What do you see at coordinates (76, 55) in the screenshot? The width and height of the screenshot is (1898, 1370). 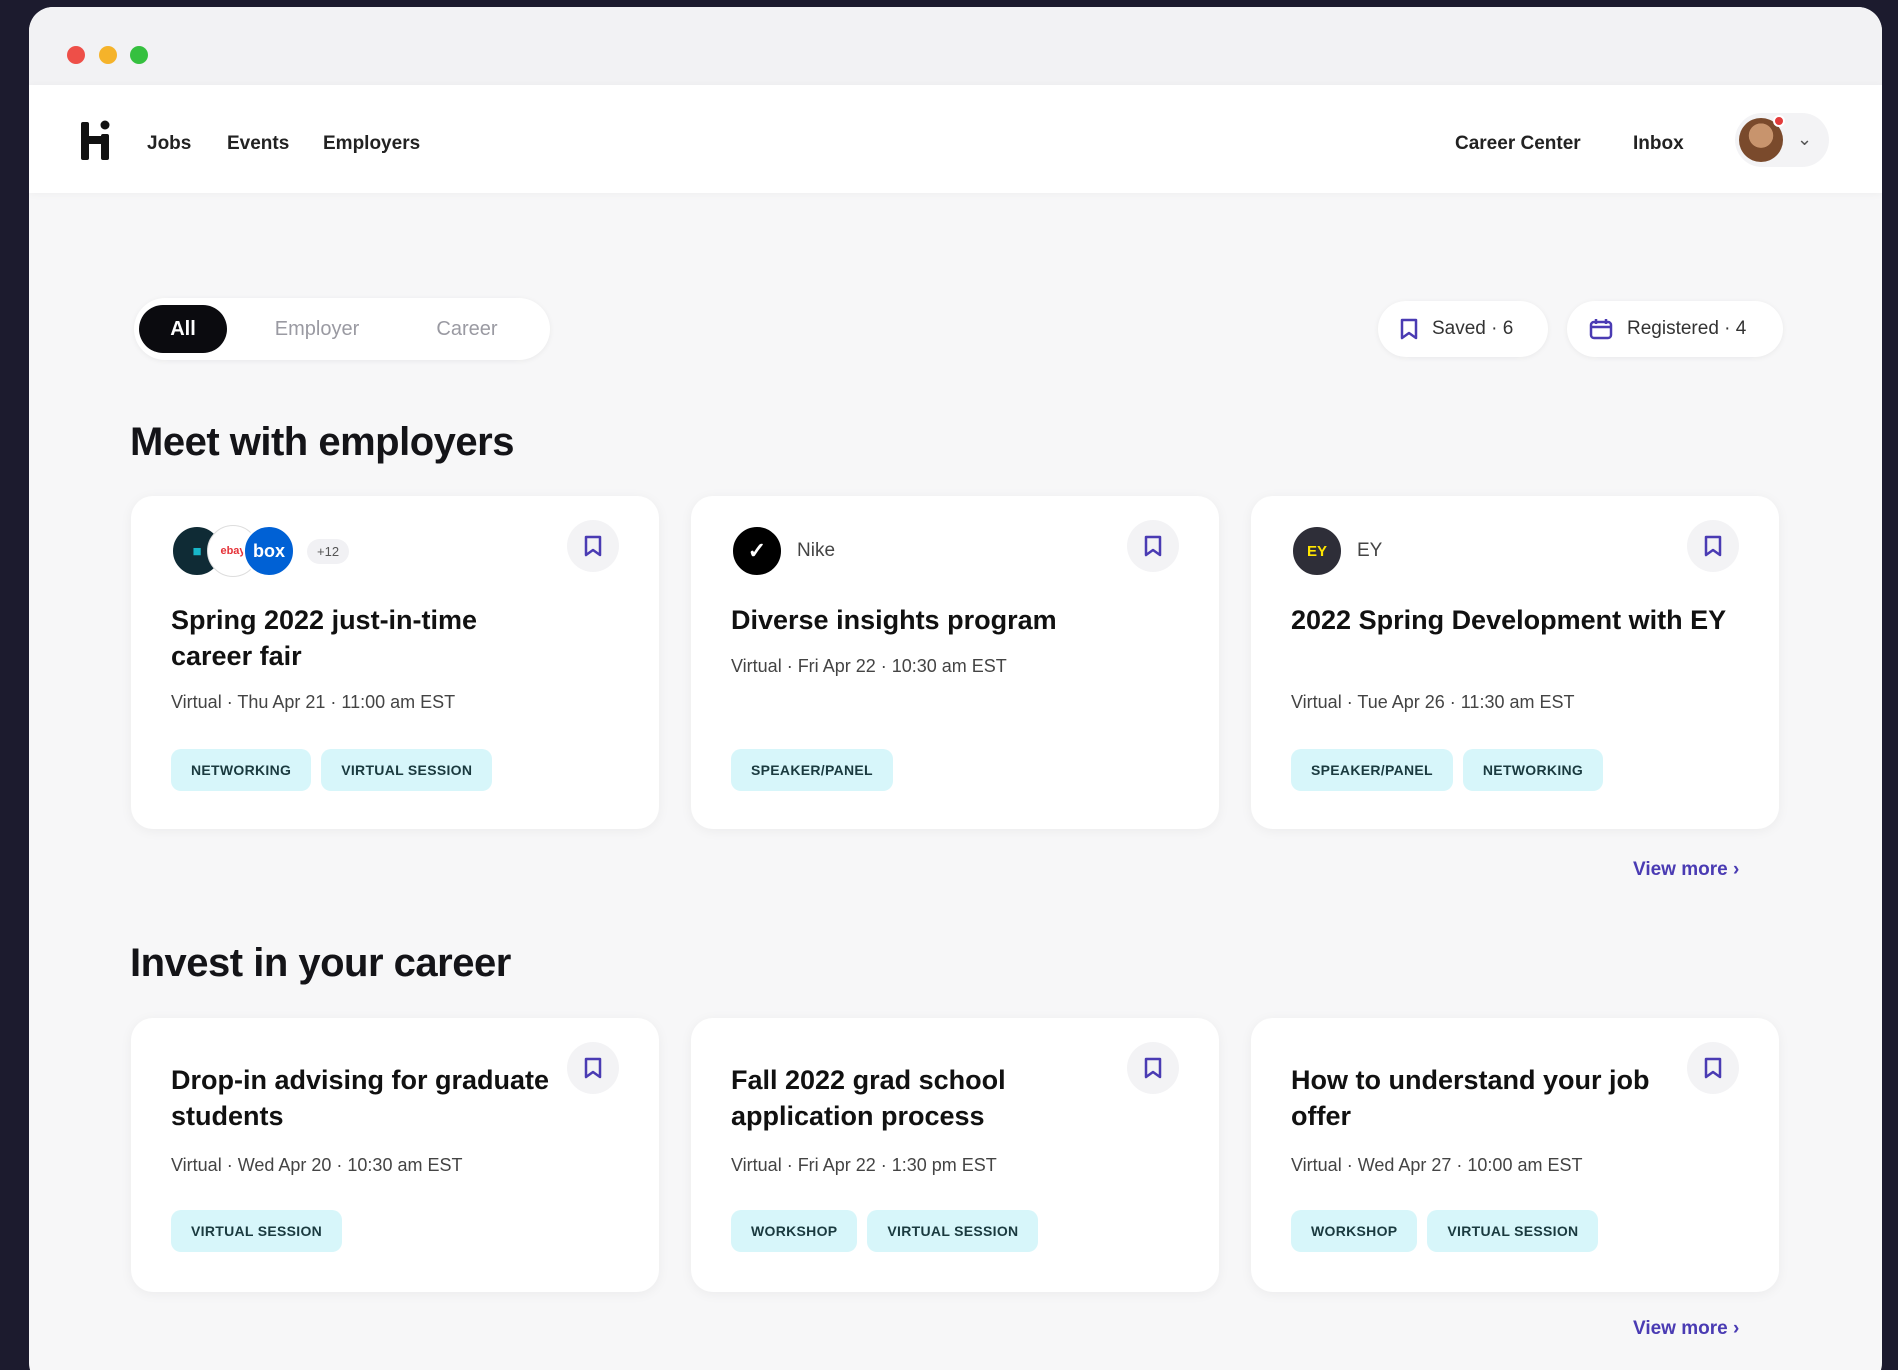 I see `close-window-button` at bounding box center [76, 55].